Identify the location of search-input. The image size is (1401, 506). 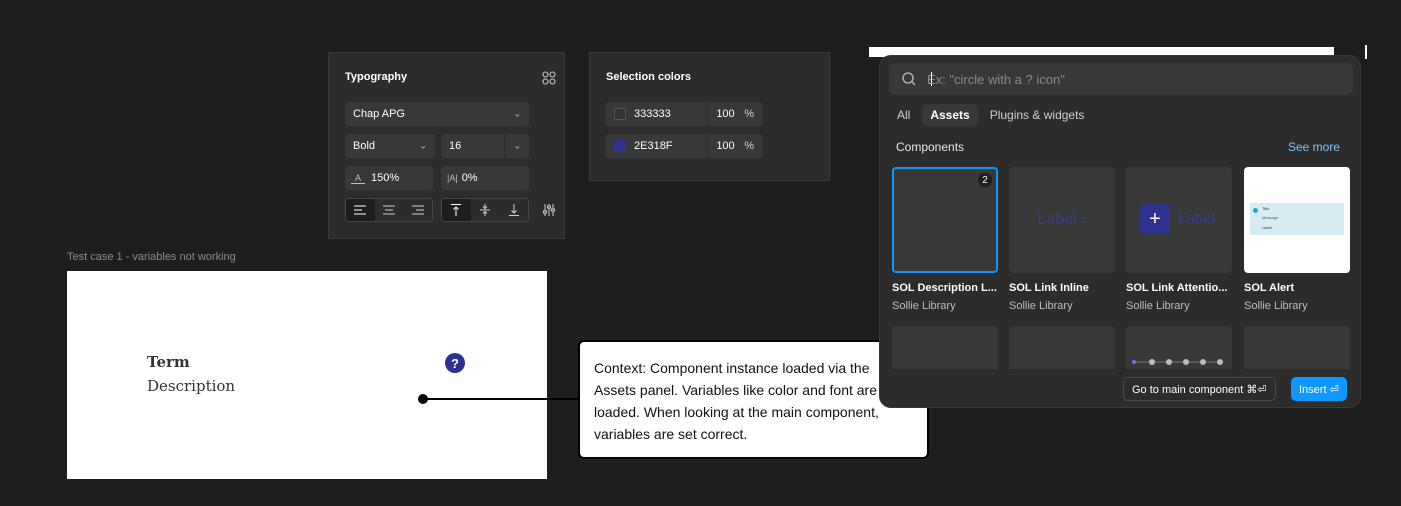
(1127, 79).